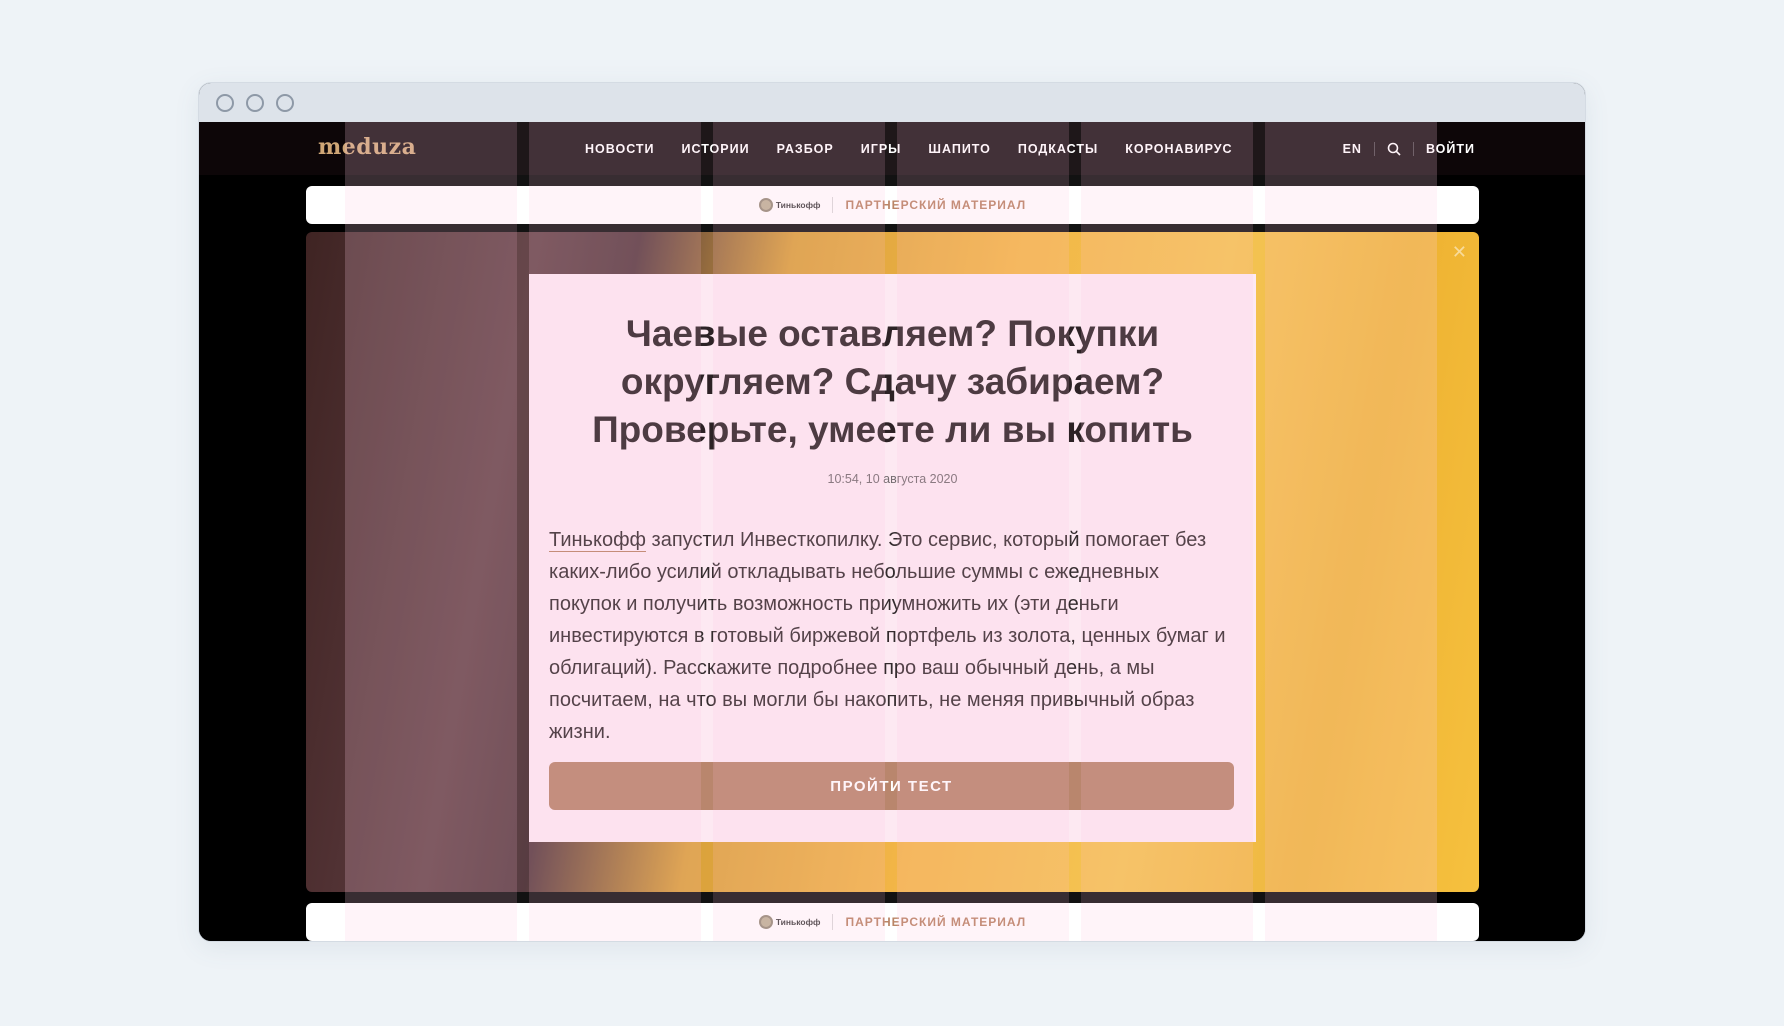  Describe the element at coordinates (255, 103) in the screenshot. I see `window-minimize-dot` at that location.